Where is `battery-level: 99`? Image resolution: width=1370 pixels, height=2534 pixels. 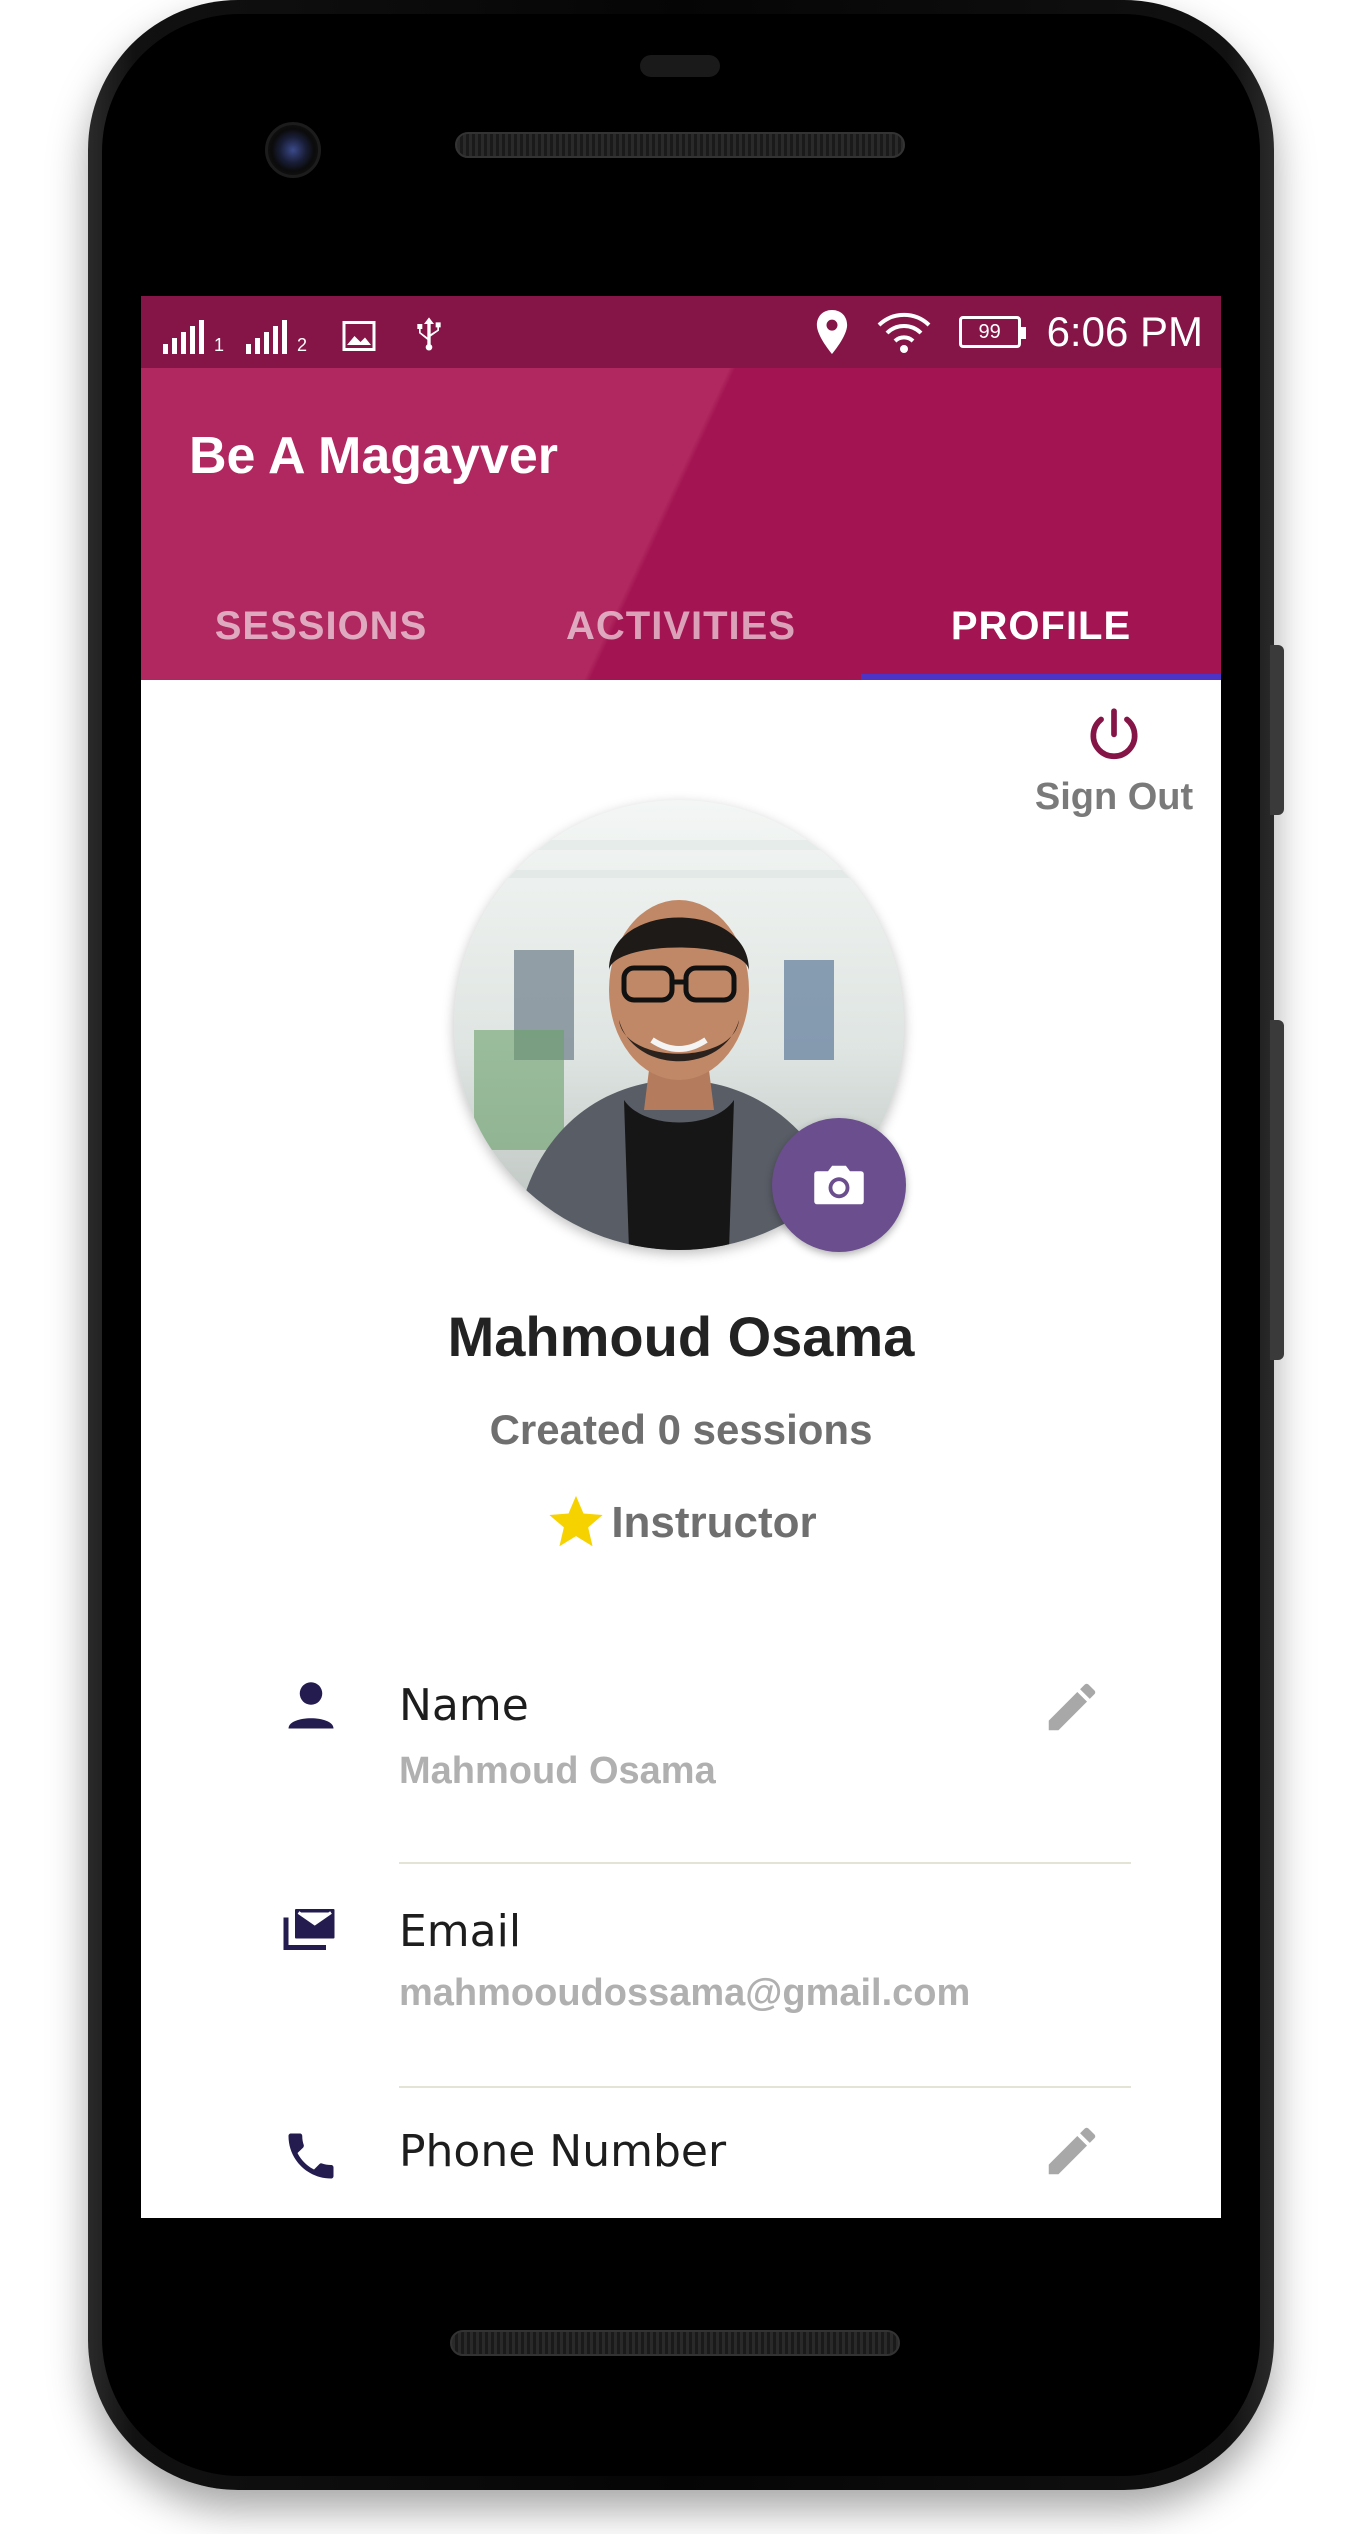 battery-level: 99 is located at coordinates (989, 331).